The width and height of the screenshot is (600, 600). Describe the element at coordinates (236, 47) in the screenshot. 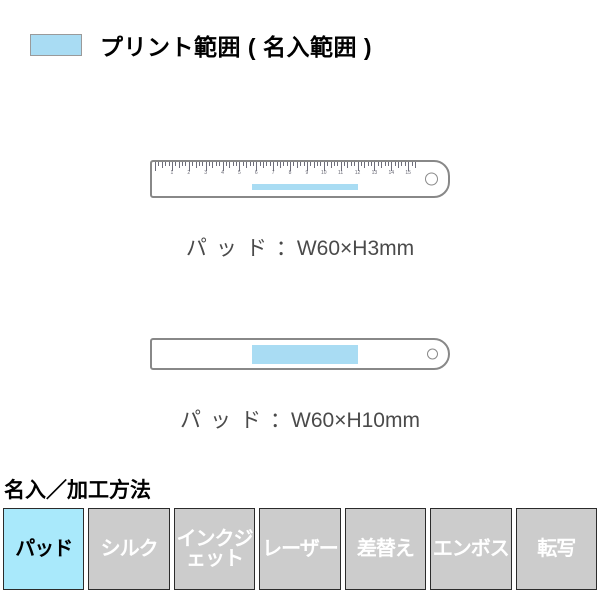

I see `print-area-legend-label: プリント範囲 ( 名入範囲 )` at that location.